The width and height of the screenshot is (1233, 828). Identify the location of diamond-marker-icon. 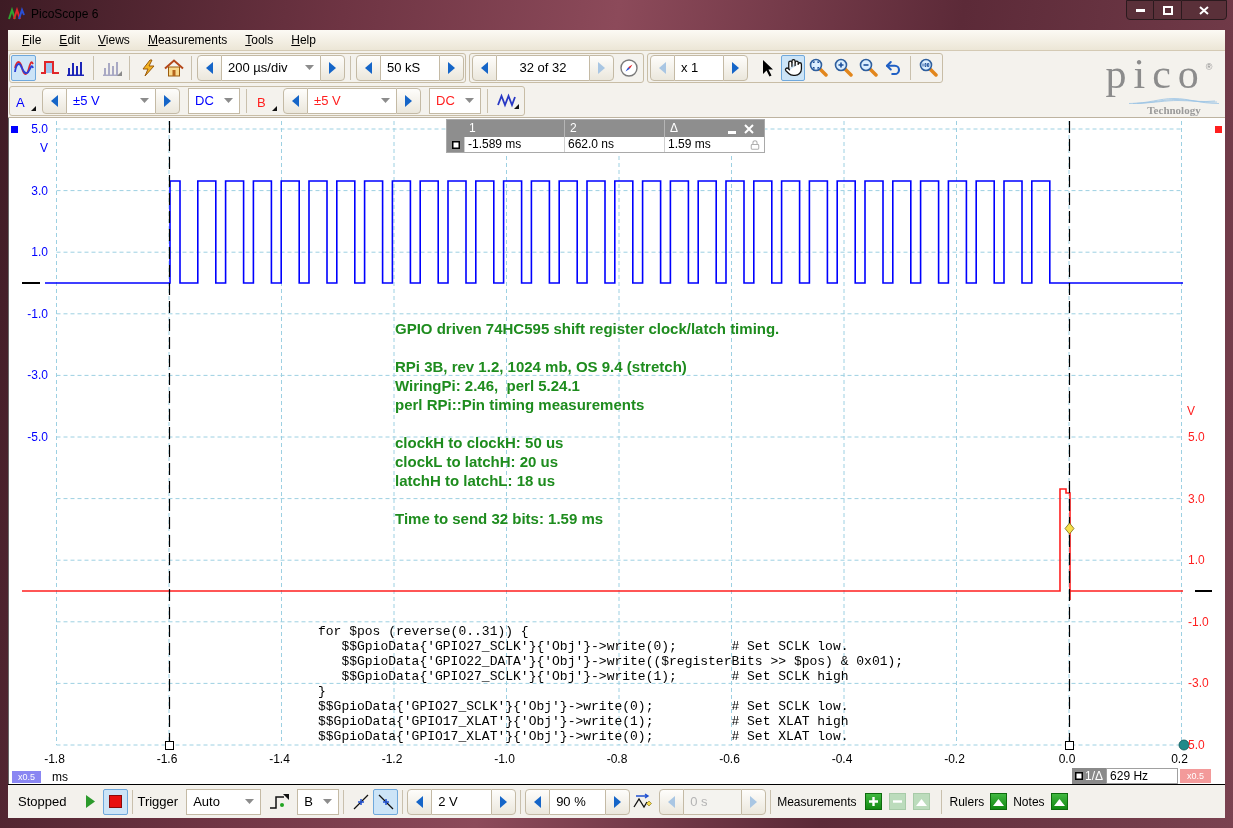
(1069, 528).